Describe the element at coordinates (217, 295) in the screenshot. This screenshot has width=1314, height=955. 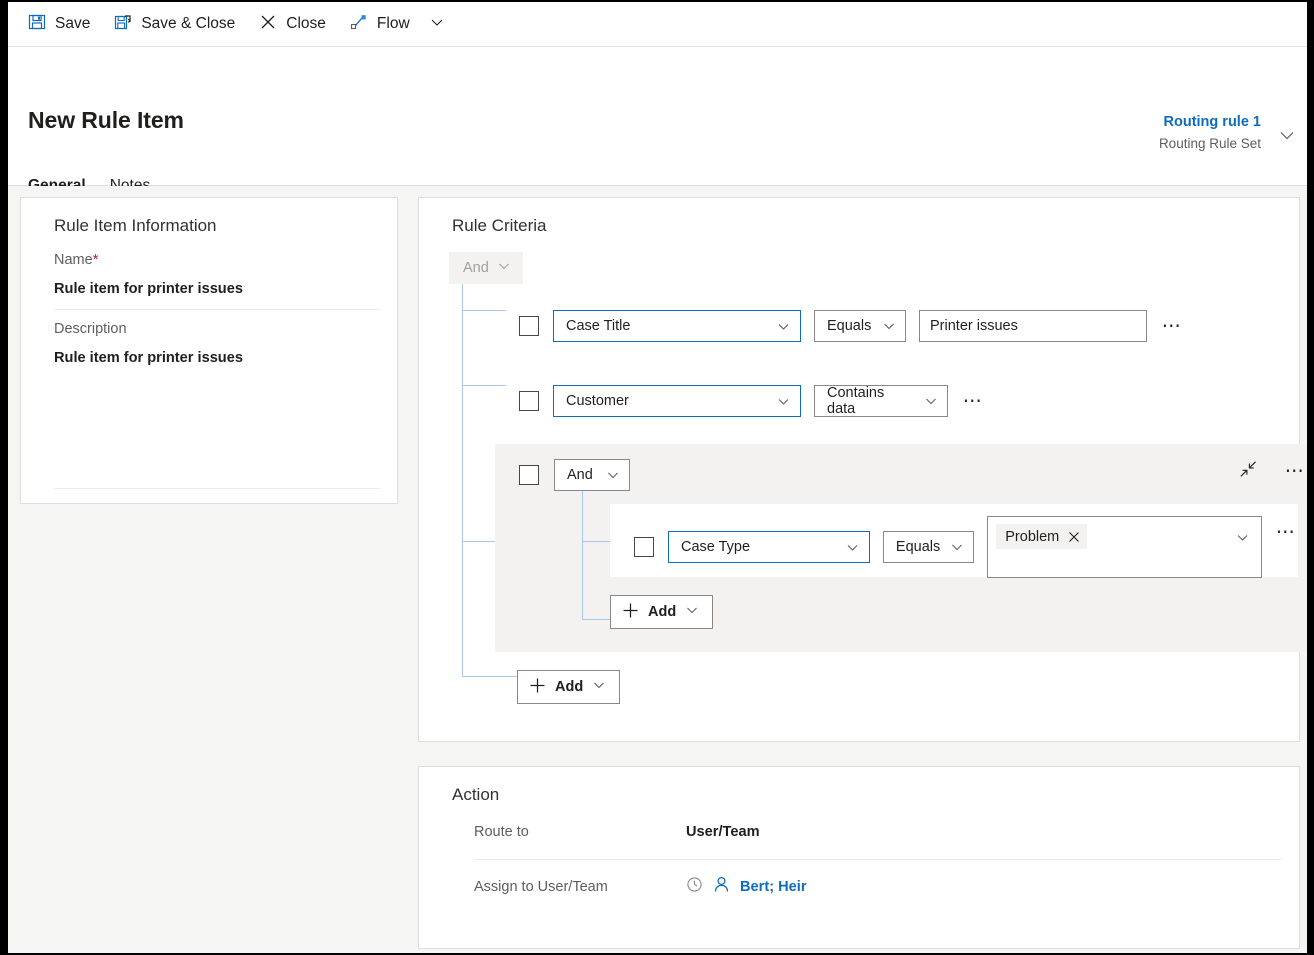
I see `name-field-value: Rule item for printer issues` at that location.